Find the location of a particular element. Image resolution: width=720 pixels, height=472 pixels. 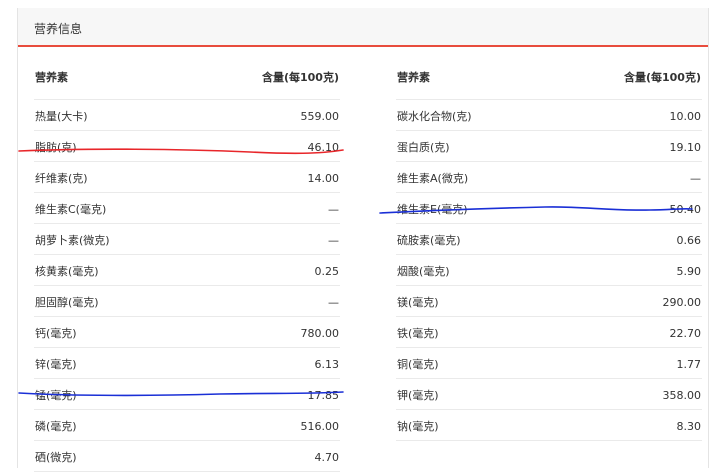

nutrient-amount: 17.85 is located at coordinates (323, 395).